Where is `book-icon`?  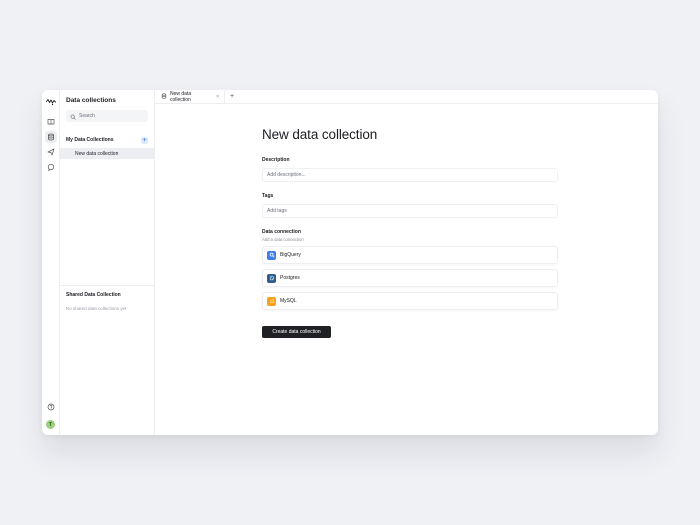
book-icon is located at coordinates (51, 122).